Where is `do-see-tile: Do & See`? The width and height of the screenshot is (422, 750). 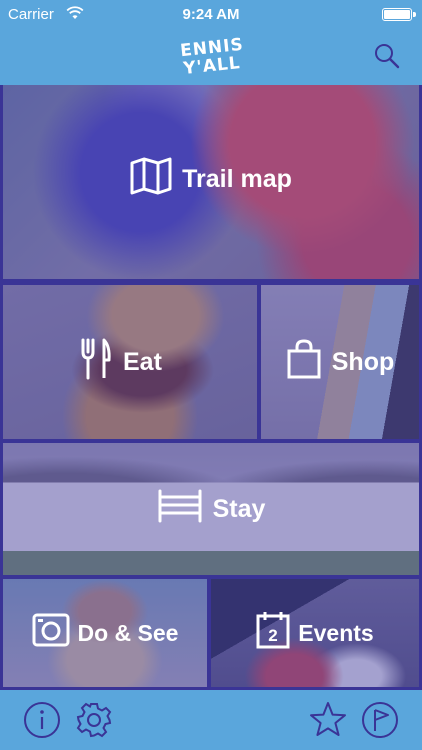 do-see-tile: Do & See is located at coordinates (105, 633).